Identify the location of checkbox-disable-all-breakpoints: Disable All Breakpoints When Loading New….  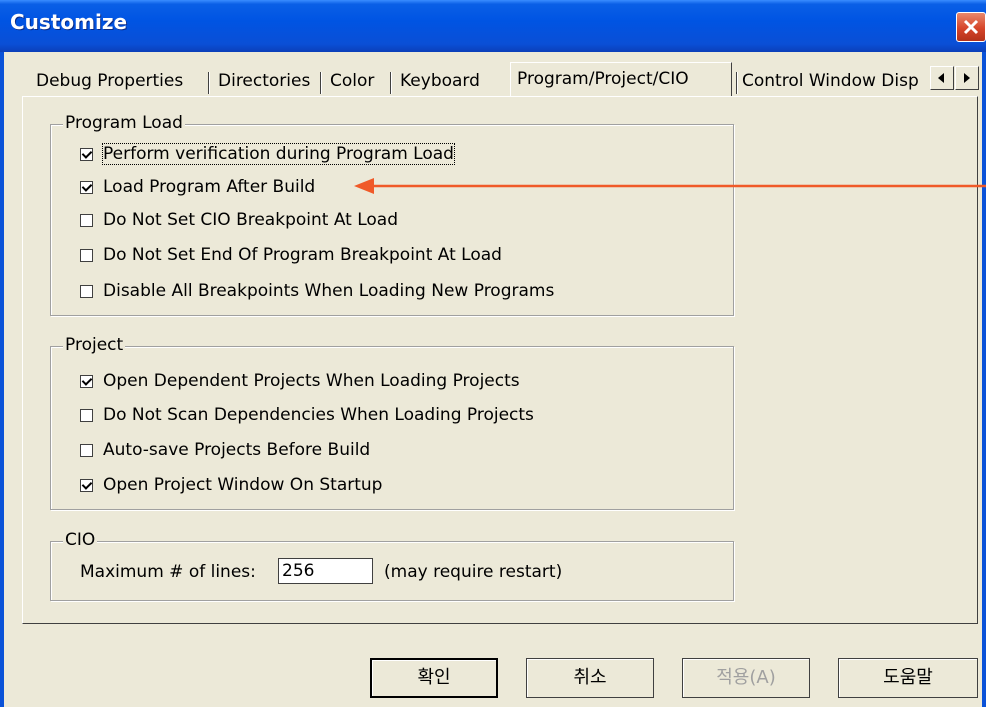
(317, 291).